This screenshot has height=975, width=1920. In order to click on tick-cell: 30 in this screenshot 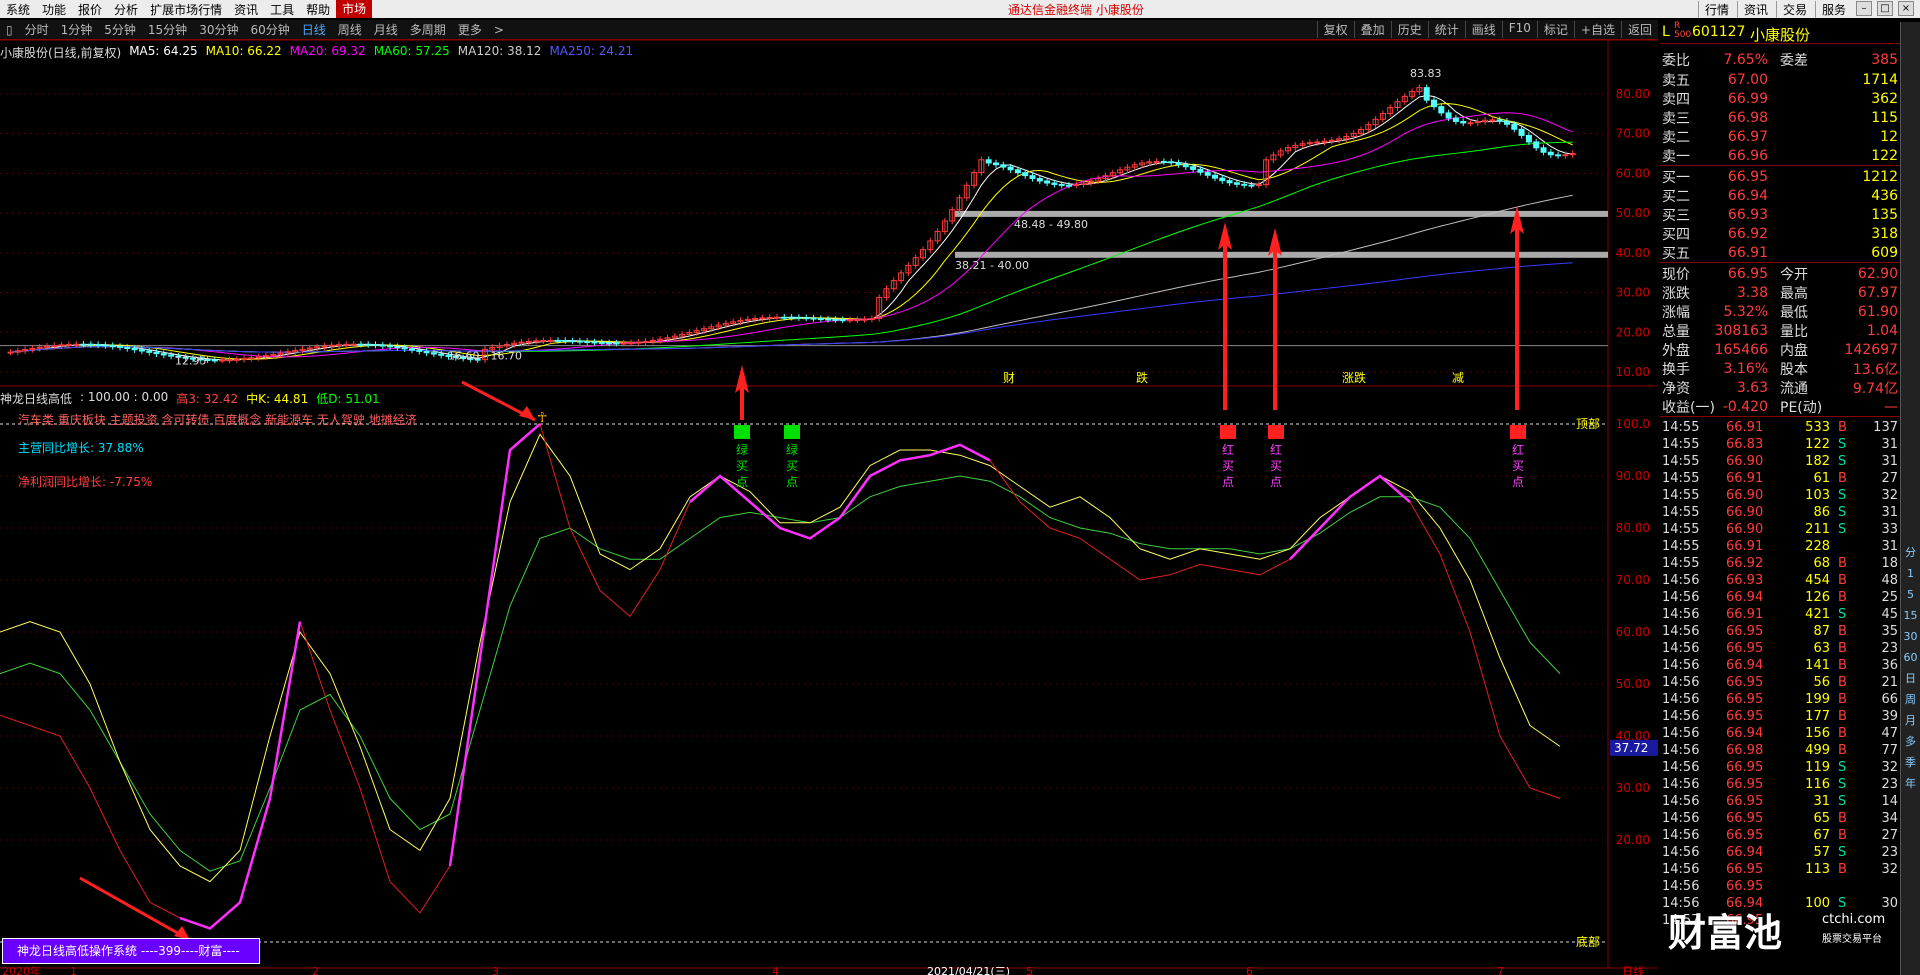, I will do `click(1889, 903)`.